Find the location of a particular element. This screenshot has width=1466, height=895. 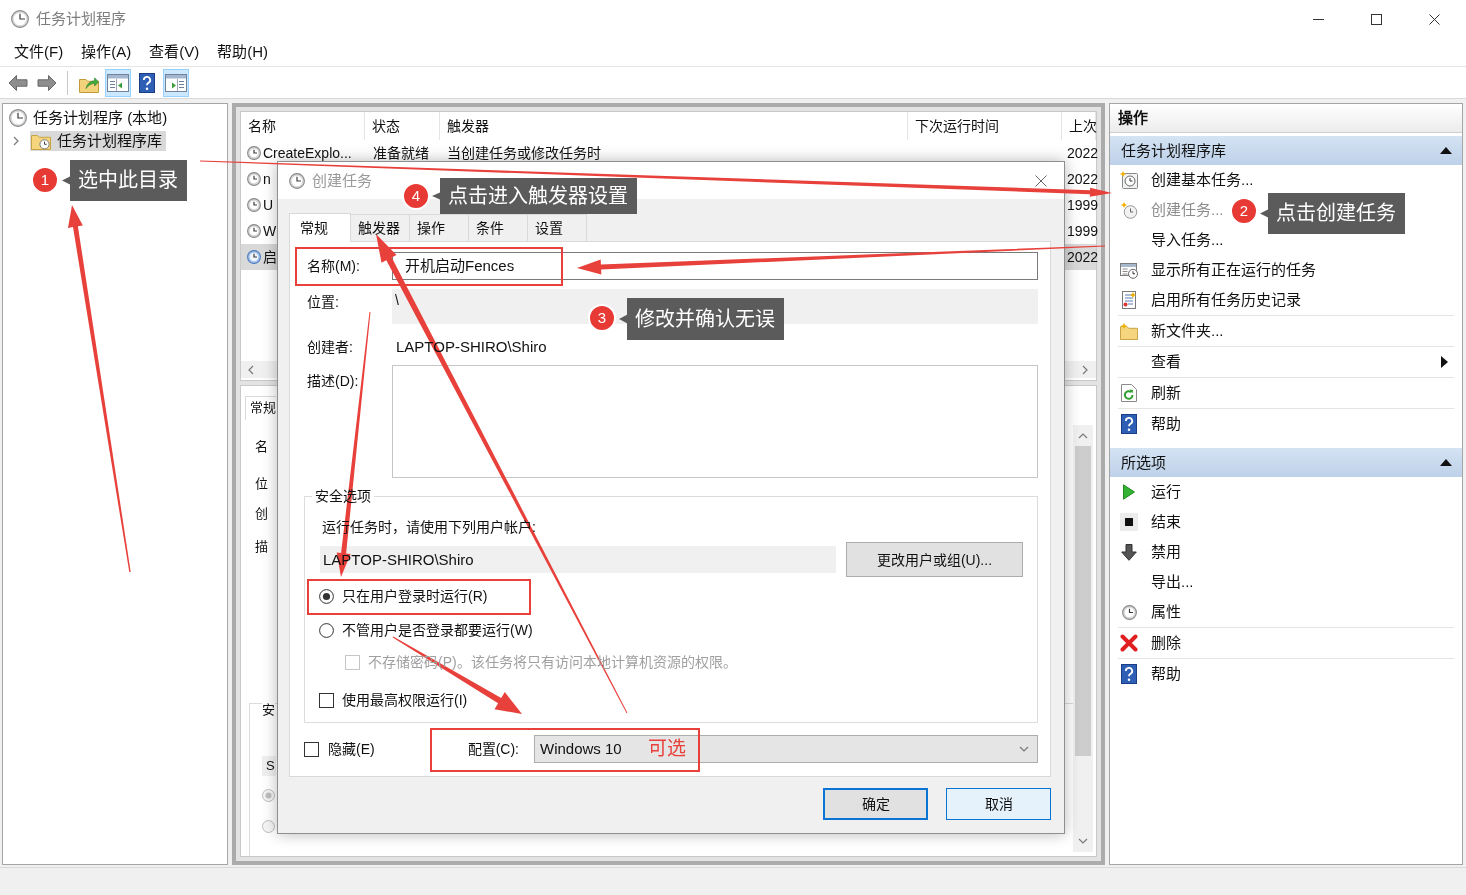

table-cell: n is located at coordinates (267, 179).